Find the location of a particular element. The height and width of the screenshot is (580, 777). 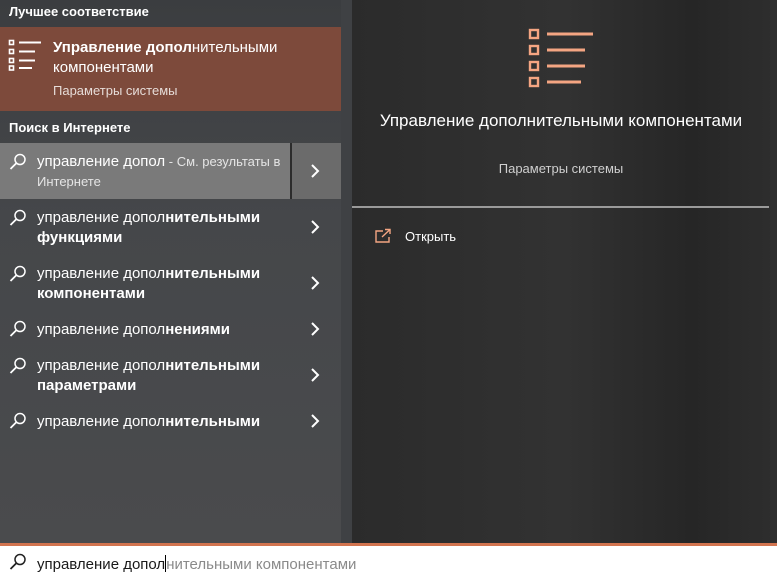

web-result-text: управление дополнительными функциями is located at coordinates (149, 227).